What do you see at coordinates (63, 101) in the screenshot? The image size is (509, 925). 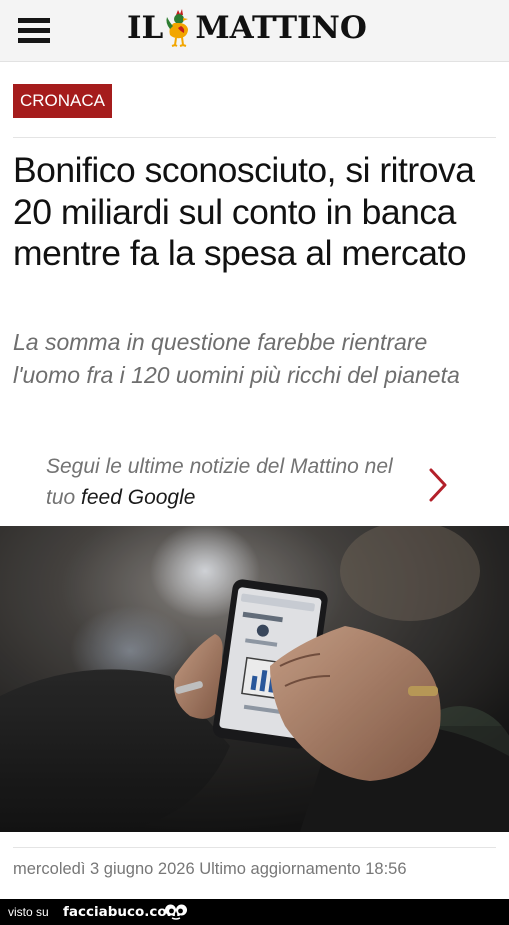 I see `section-badge: CRONACA` at bounding box center [63, 101].